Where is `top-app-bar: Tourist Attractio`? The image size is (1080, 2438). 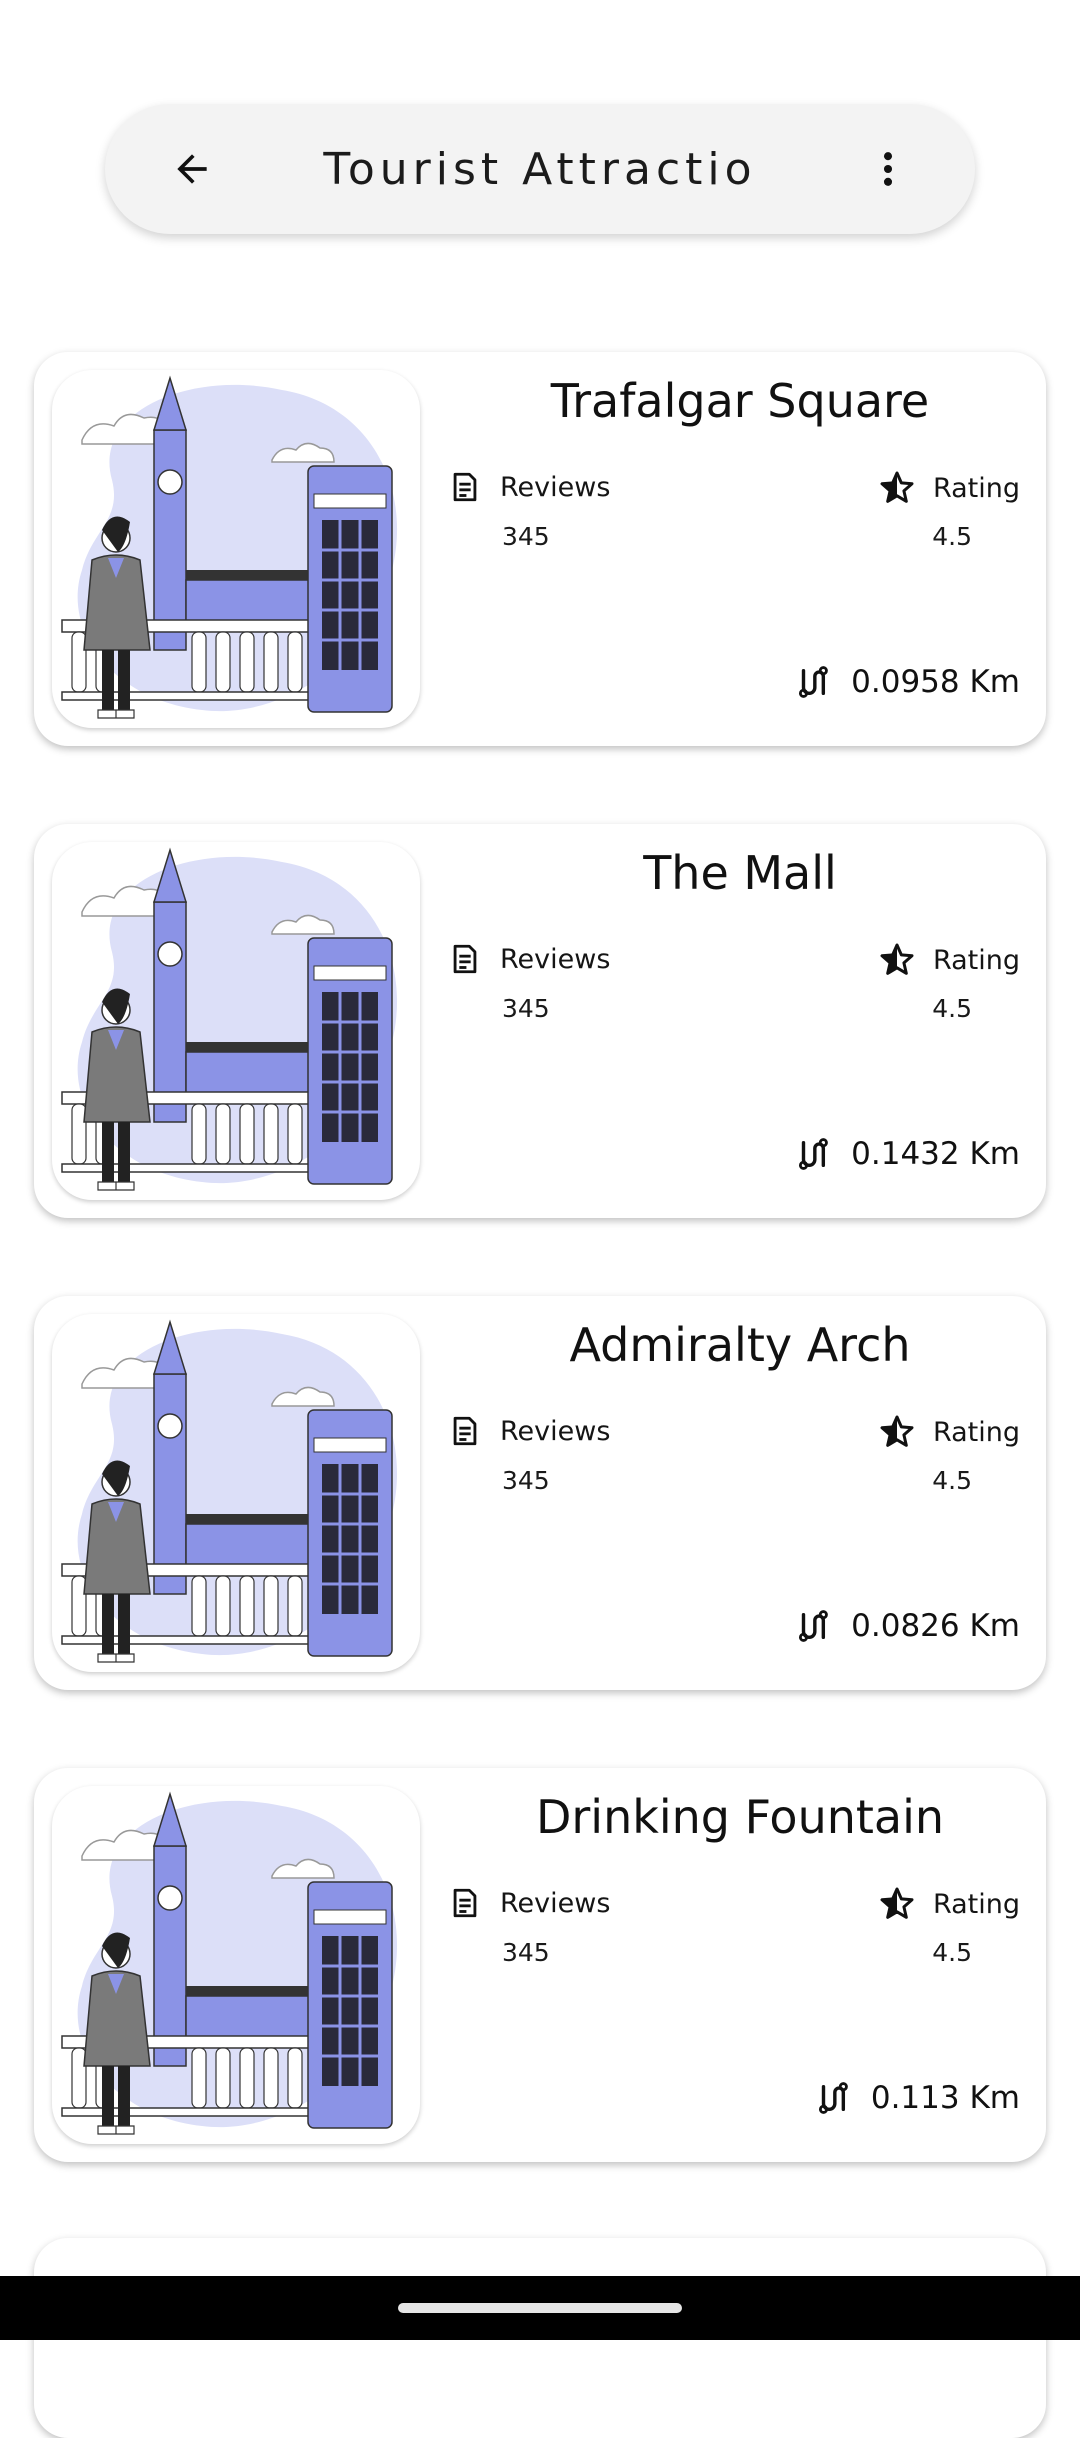
top-app-bar: Tourist Attractio is located at coordinates (540, 169).